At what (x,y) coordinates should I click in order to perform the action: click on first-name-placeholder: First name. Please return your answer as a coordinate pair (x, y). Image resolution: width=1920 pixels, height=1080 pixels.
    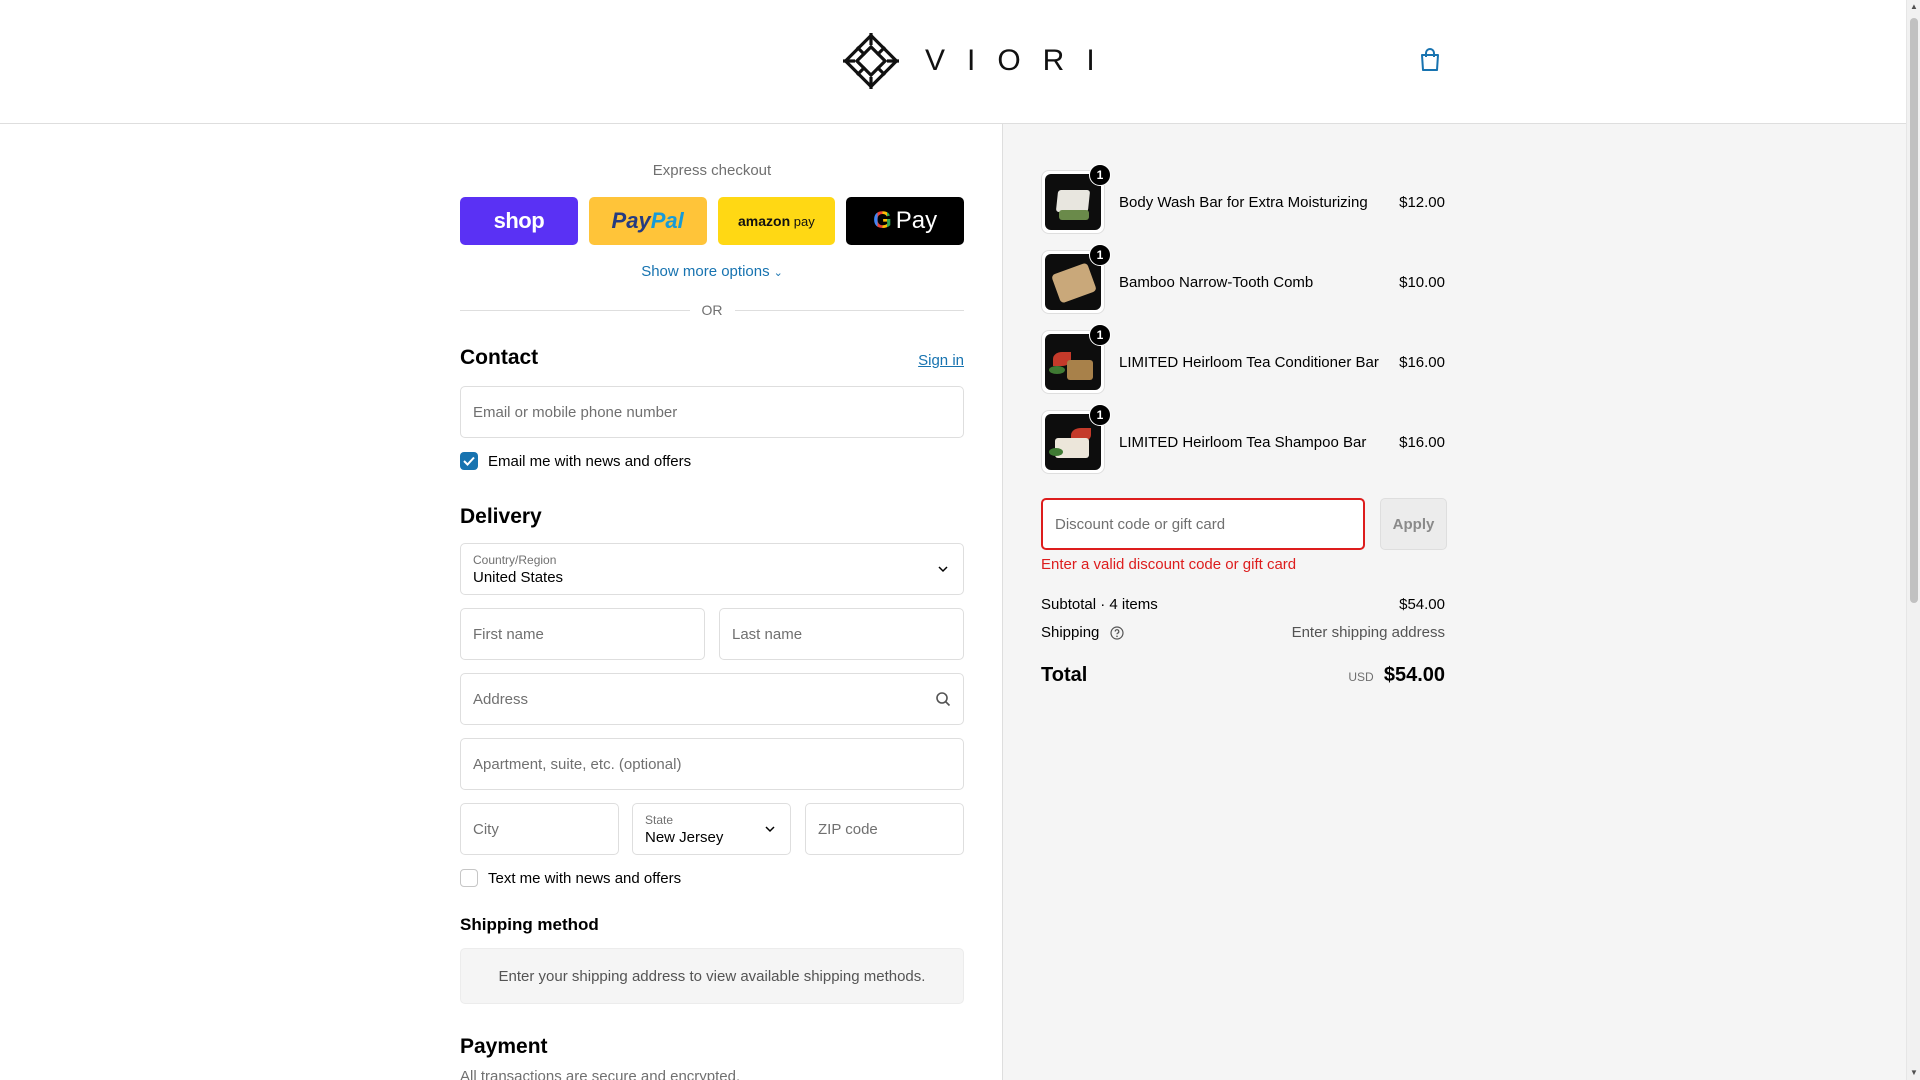
    Looking at the image, I should click on (508, 634).